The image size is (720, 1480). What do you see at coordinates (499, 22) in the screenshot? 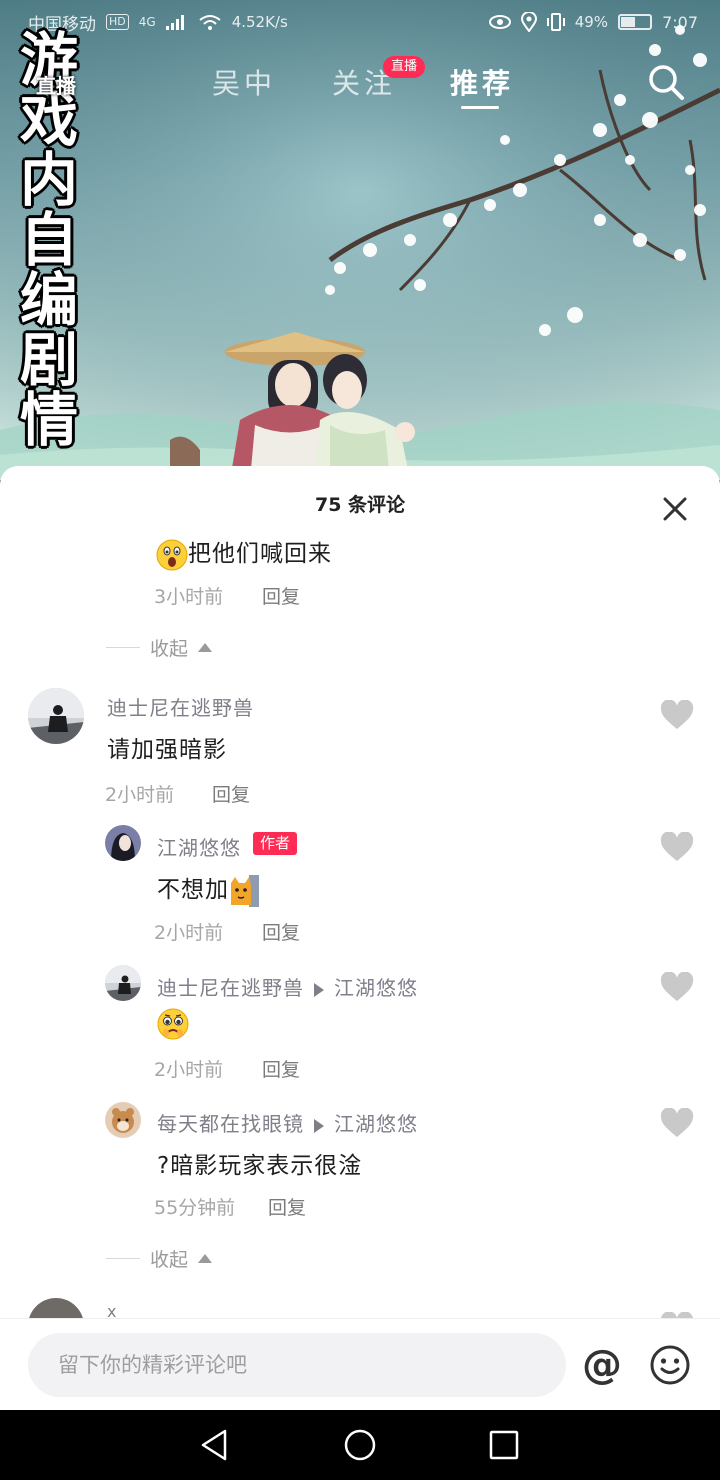
I see `eye-icon` at bounding box center [499, 22].